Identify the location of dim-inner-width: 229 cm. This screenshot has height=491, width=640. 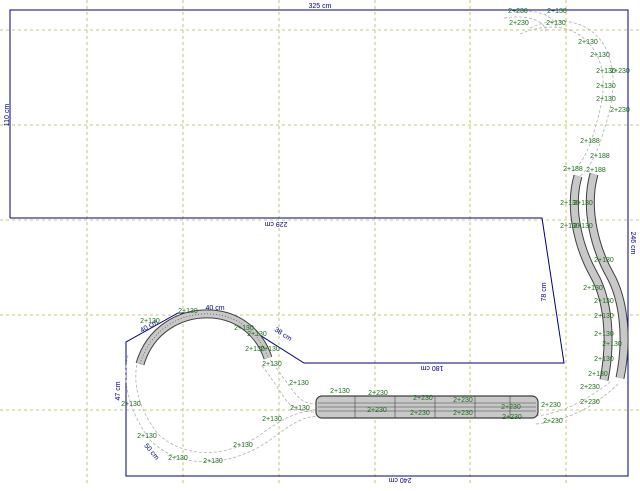
(275, 223).